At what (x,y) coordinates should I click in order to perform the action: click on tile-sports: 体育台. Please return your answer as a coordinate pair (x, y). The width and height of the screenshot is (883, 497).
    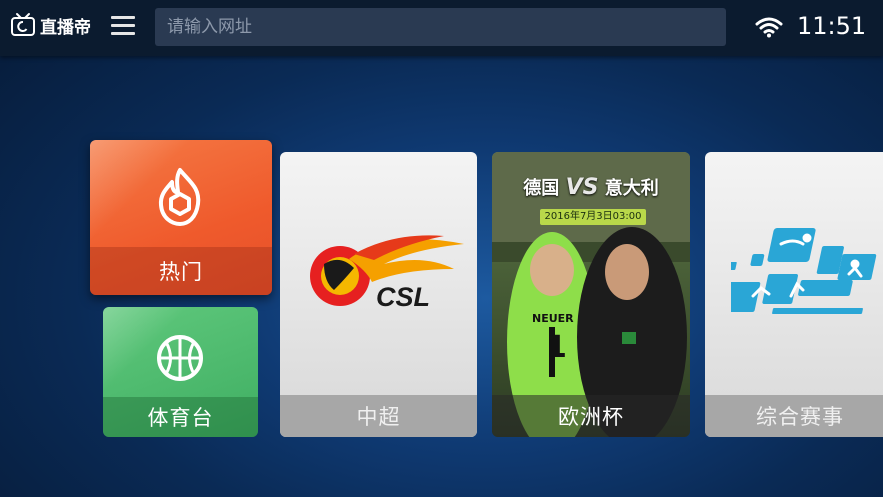
    Looking at the image, I should click on (180, 372).